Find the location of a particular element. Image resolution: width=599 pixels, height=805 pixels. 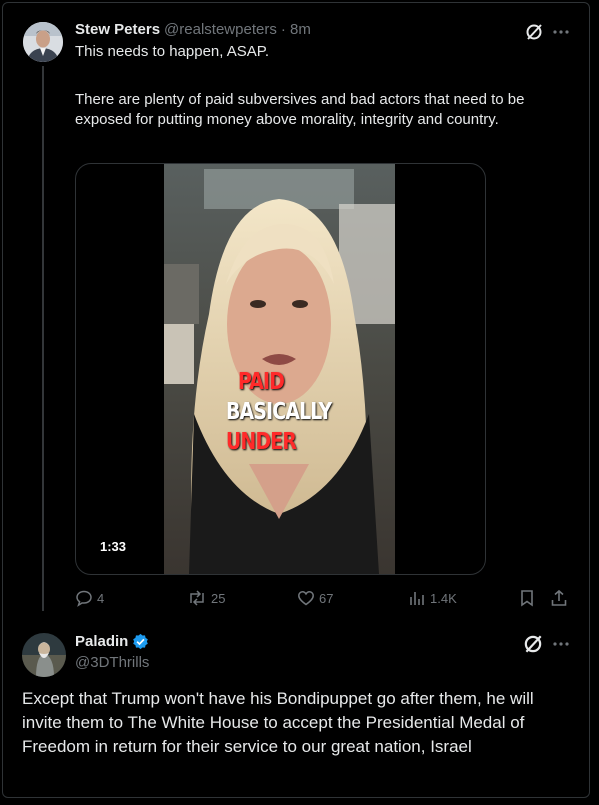

tweet-text-line1: This needs to happen, ASAP. is located at coordinates (172, 51).